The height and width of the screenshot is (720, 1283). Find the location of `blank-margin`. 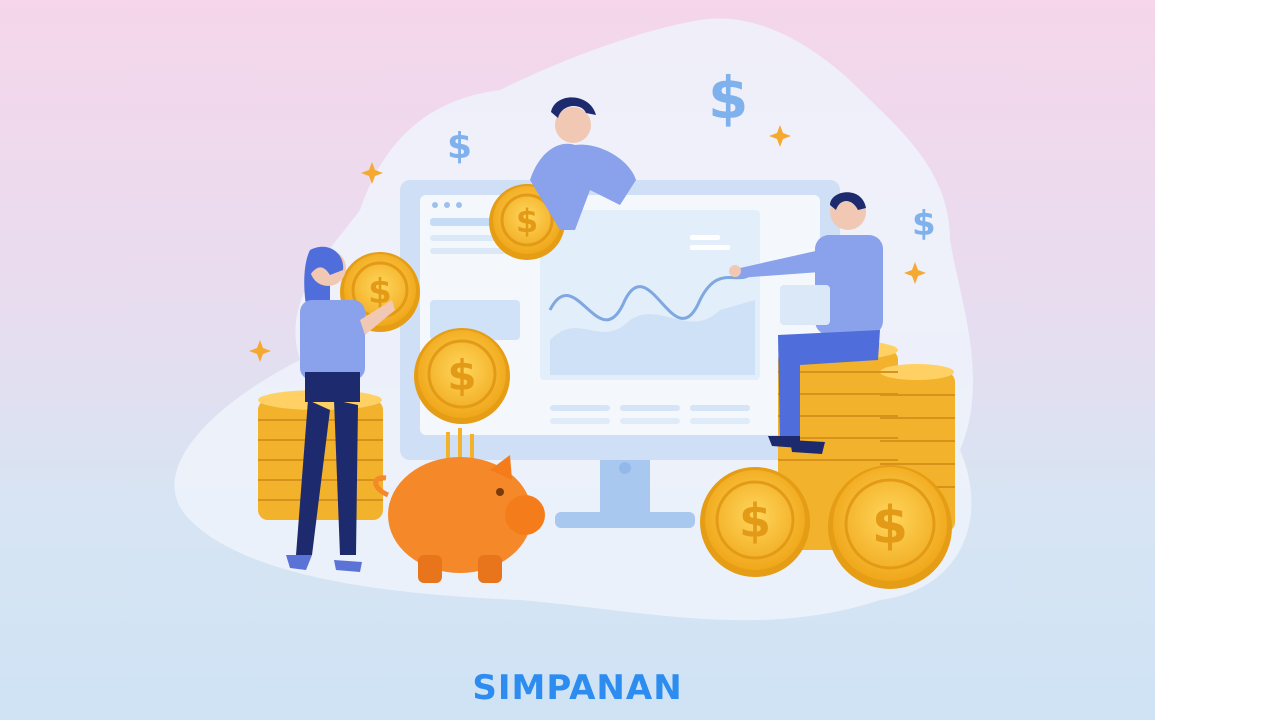

blank-margin is located at coordinates (1219, 360).